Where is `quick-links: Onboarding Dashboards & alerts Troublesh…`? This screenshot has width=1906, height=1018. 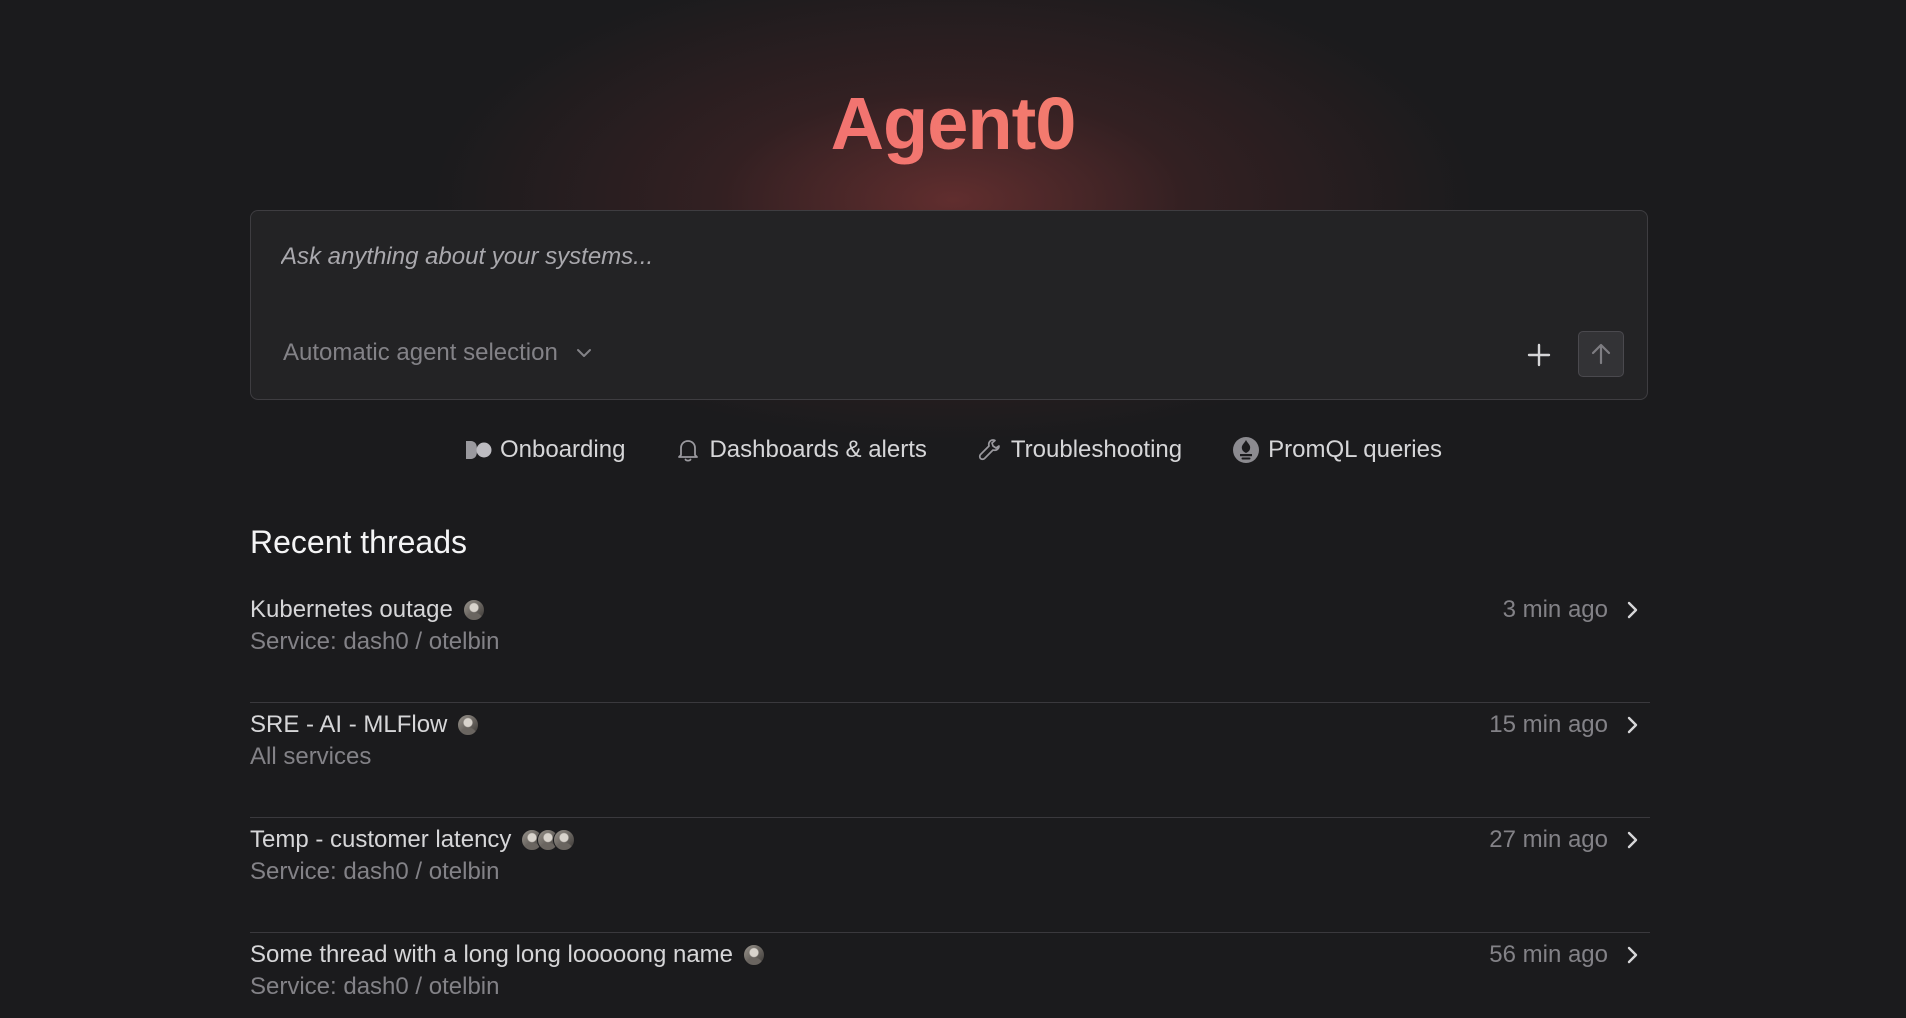
quick-links: Onboarding Dashboards & alerts Troublesh… is located at coordinates (953, 450).